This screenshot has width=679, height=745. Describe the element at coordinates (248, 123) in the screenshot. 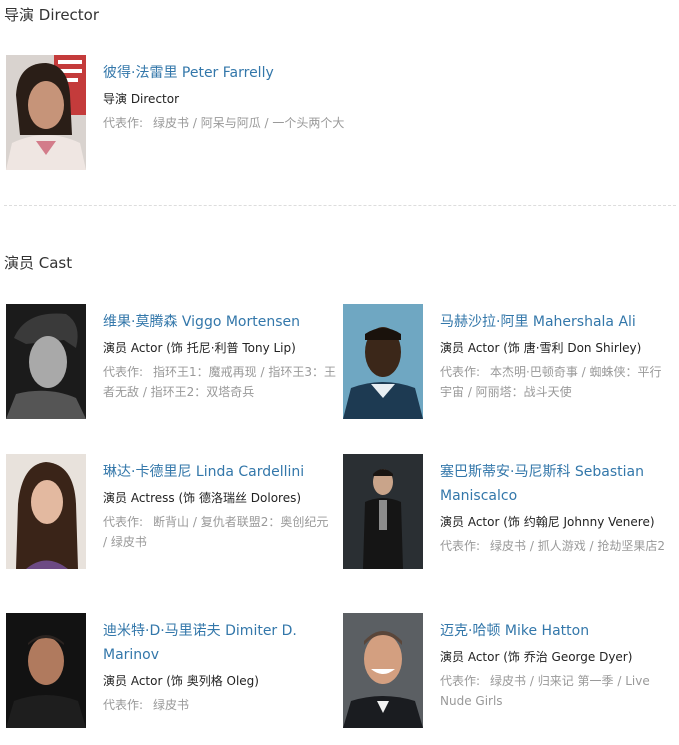

I see `works-link: 绿皮书 / 阿呆与阿瓜 / 一个头两个大` at that location.